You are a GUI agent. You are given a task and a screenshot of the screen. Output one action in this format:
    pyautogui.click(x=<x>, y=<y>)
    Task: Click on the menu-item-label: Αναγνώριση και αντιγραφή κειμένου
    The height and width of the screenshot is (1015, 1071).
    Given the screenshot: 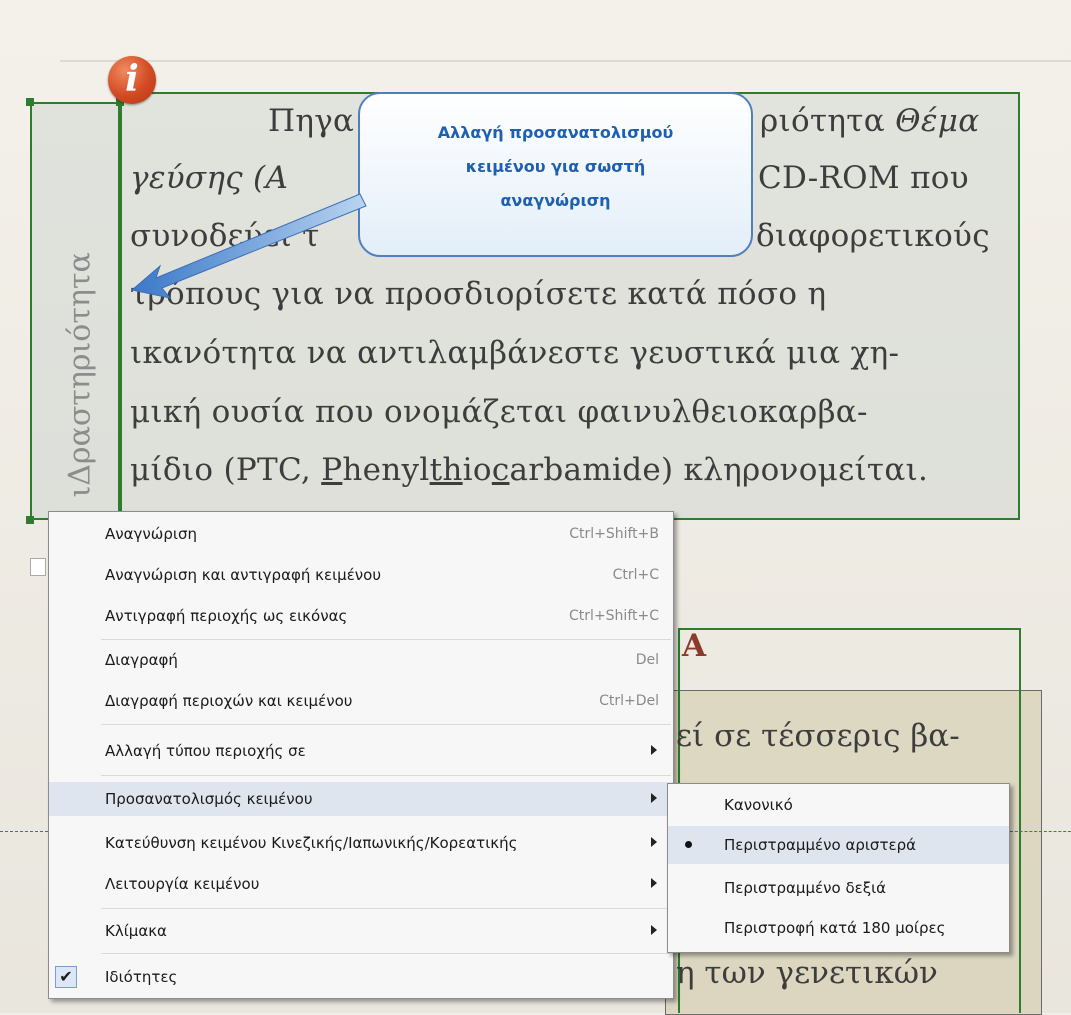 What is the action you would take?
    pyautogui.click(x=243, y=575)
    